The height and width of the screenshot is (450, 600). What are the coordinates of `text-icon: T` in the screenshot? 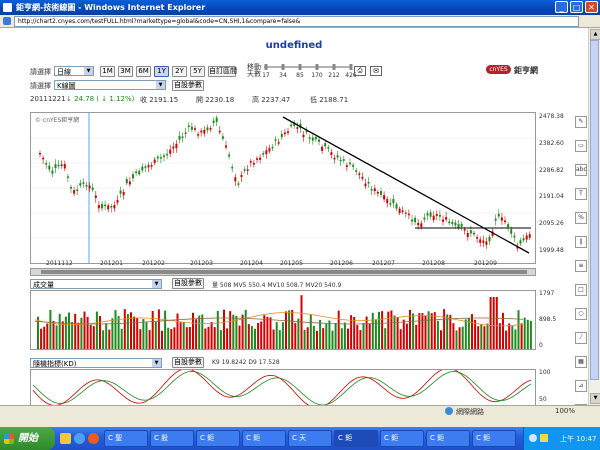 It's located at (581, 194).